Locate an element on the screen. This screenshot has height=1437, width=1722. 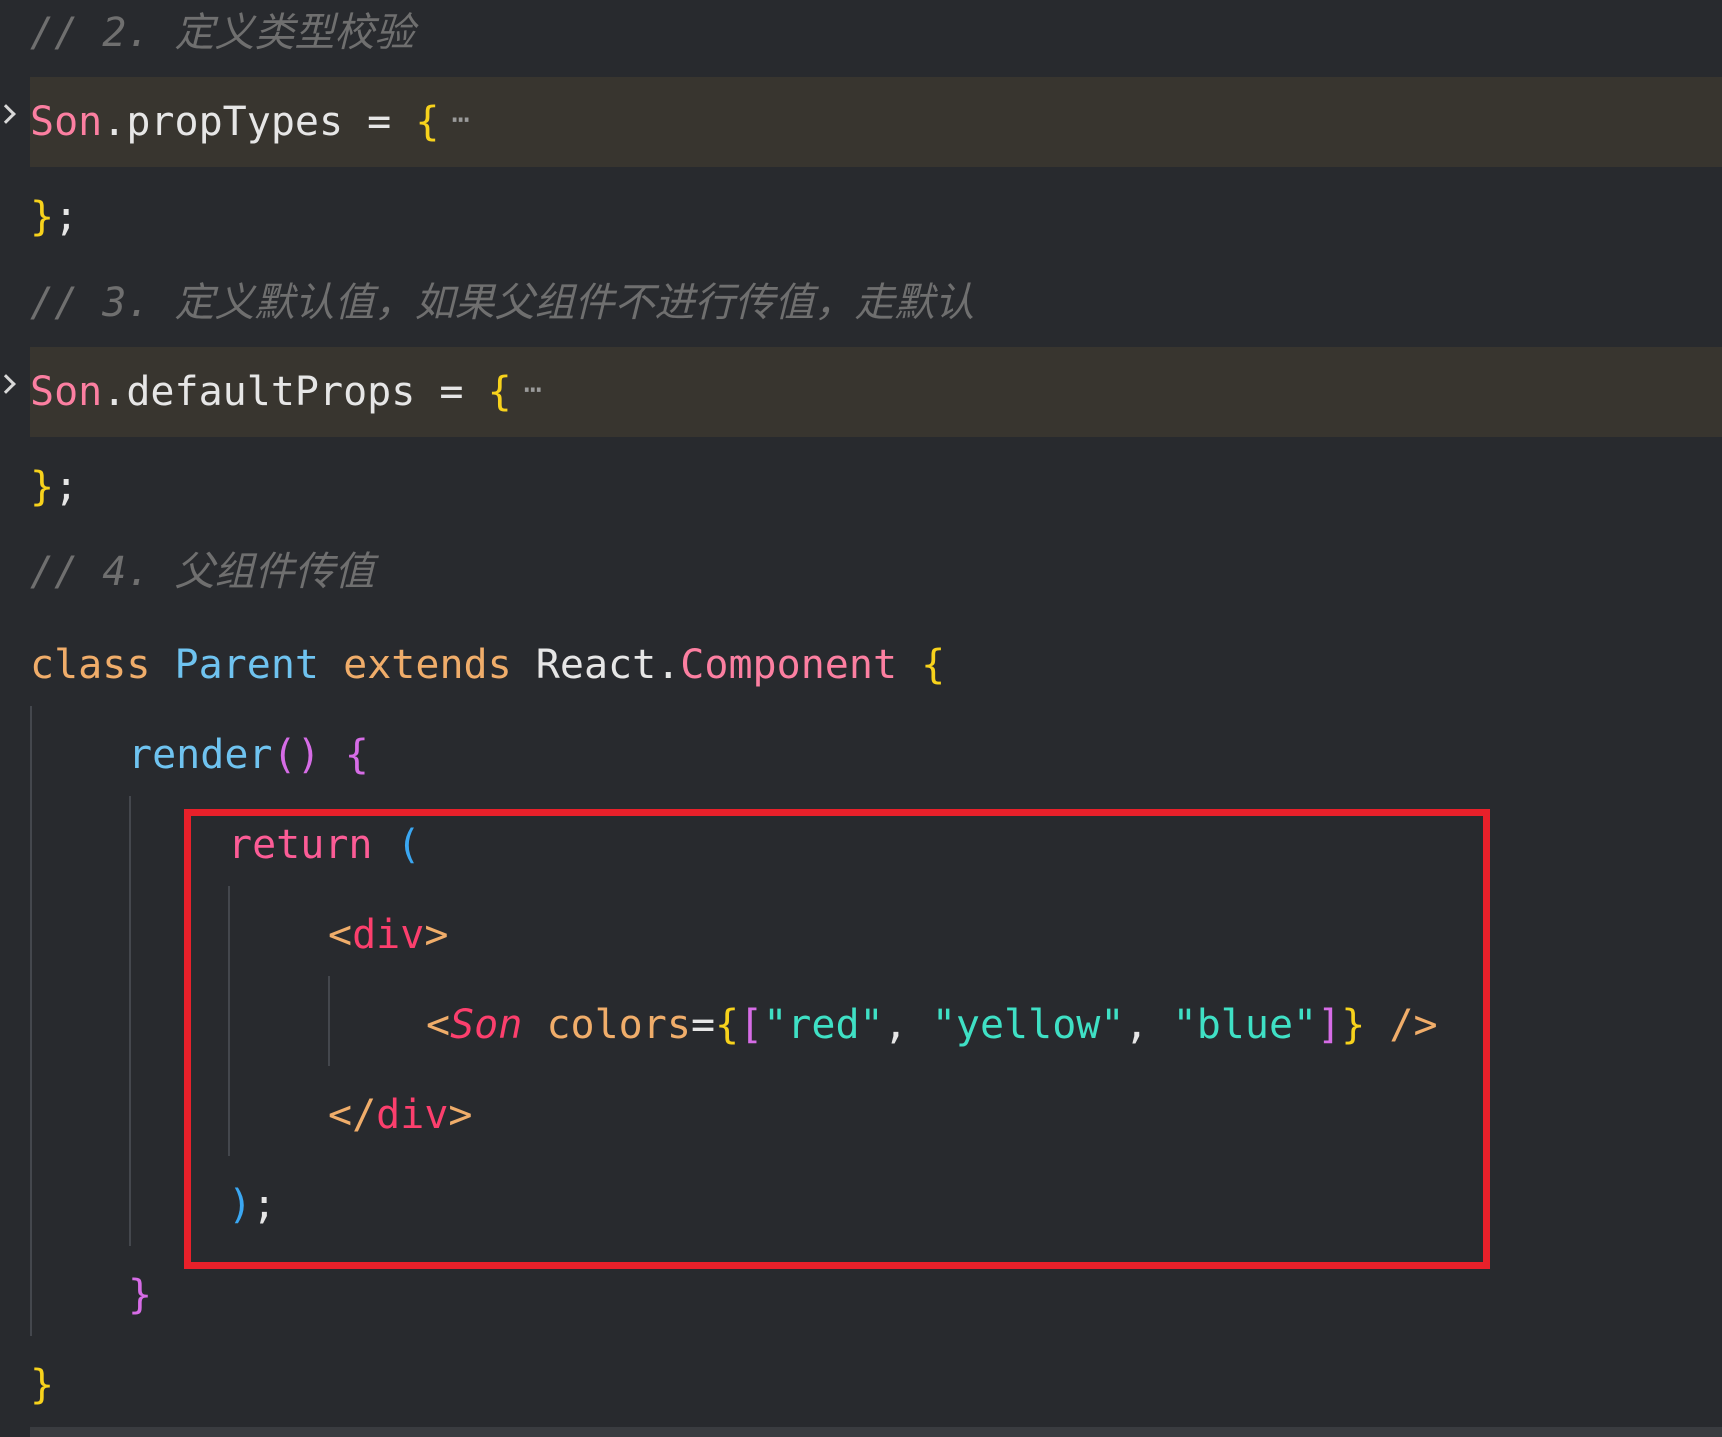
token-base-object: React is located at coordinates (596, 665).